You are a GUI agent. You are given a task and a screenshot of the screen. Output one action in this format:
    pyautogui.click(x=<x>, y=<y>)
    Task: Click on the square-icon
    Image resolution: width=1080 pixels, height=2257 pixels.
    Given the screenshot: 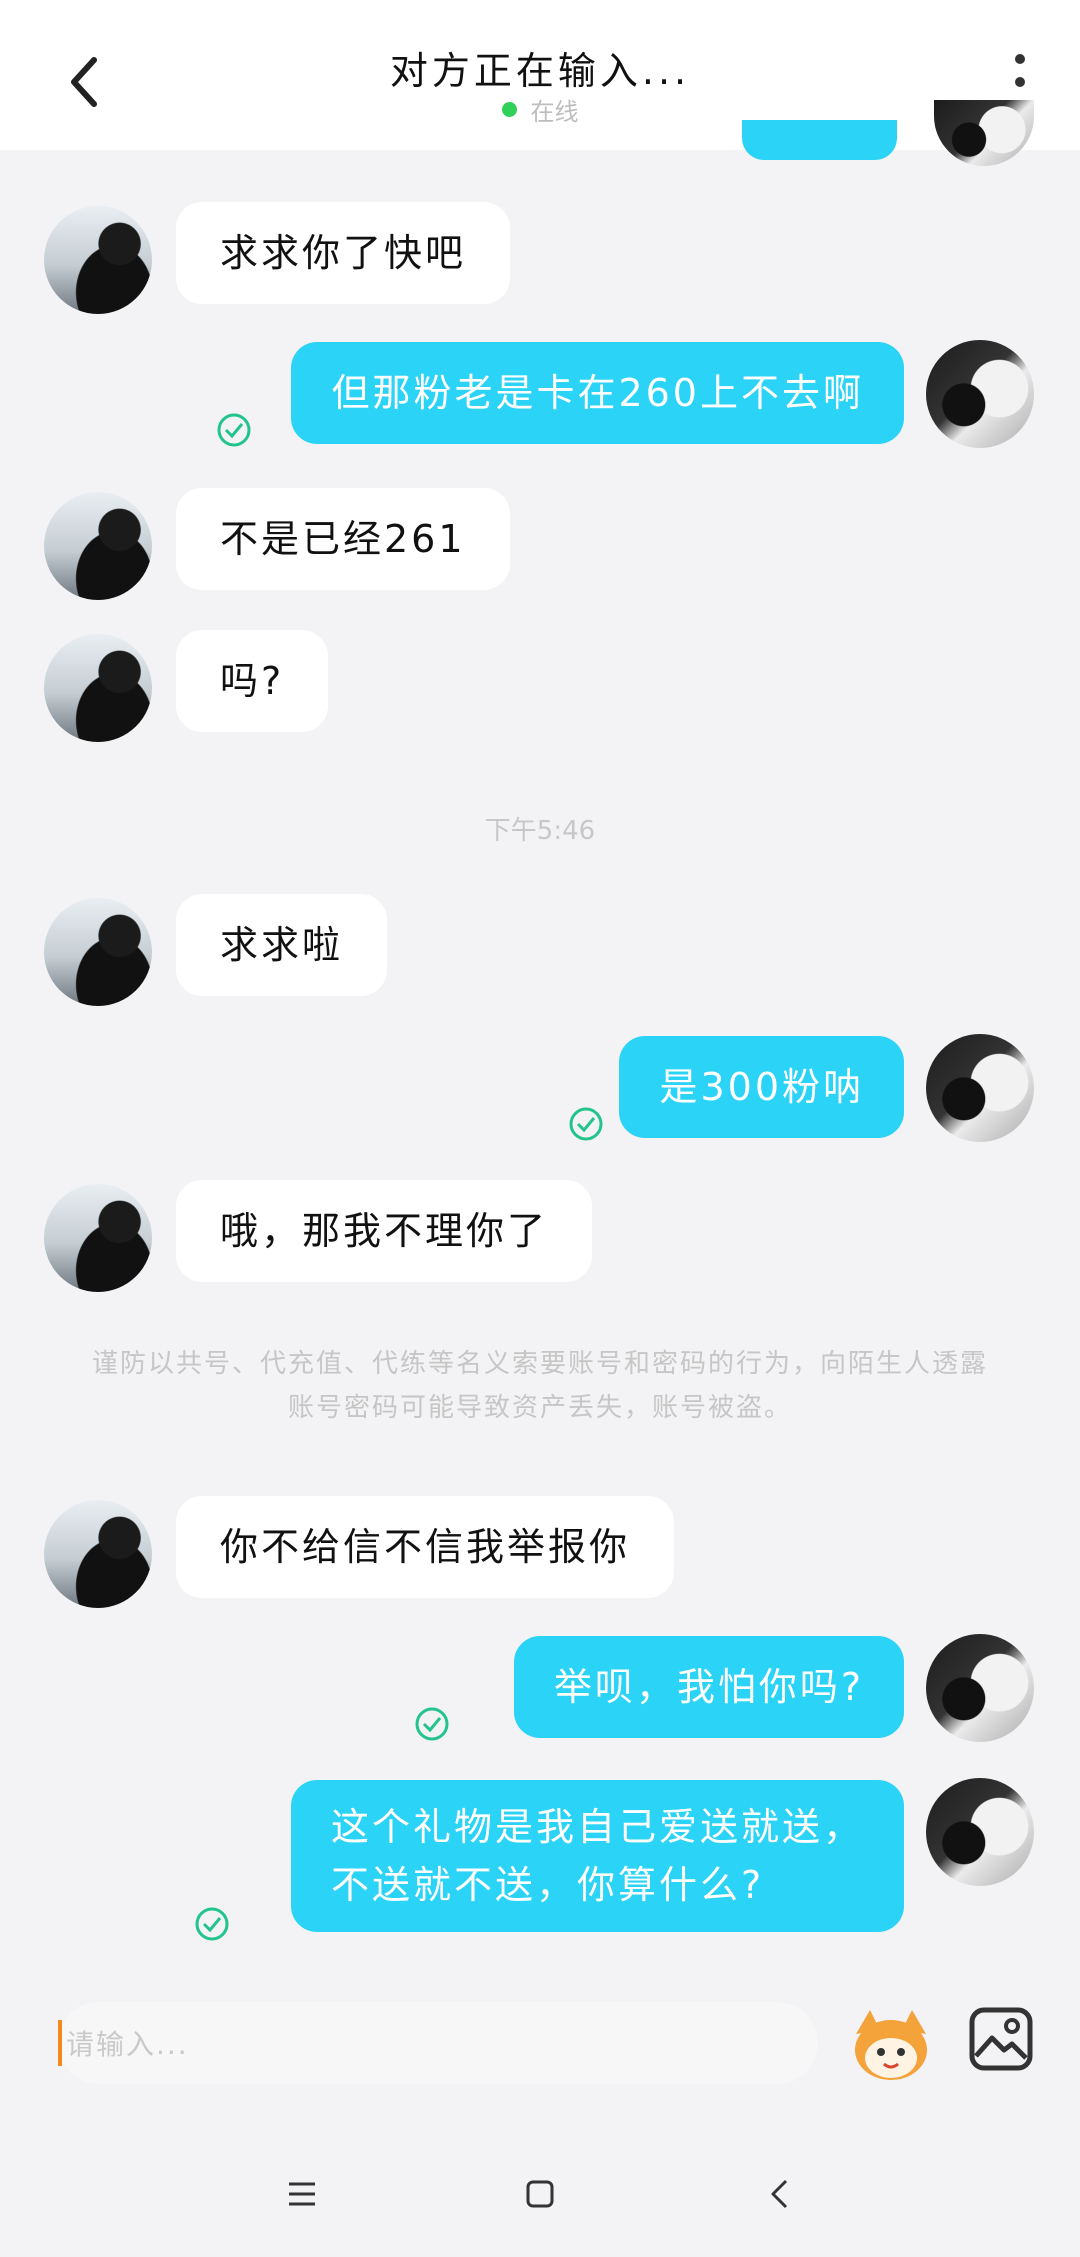 What is the action you would take?
    pyautogui.click(x=540, y=2194)
    